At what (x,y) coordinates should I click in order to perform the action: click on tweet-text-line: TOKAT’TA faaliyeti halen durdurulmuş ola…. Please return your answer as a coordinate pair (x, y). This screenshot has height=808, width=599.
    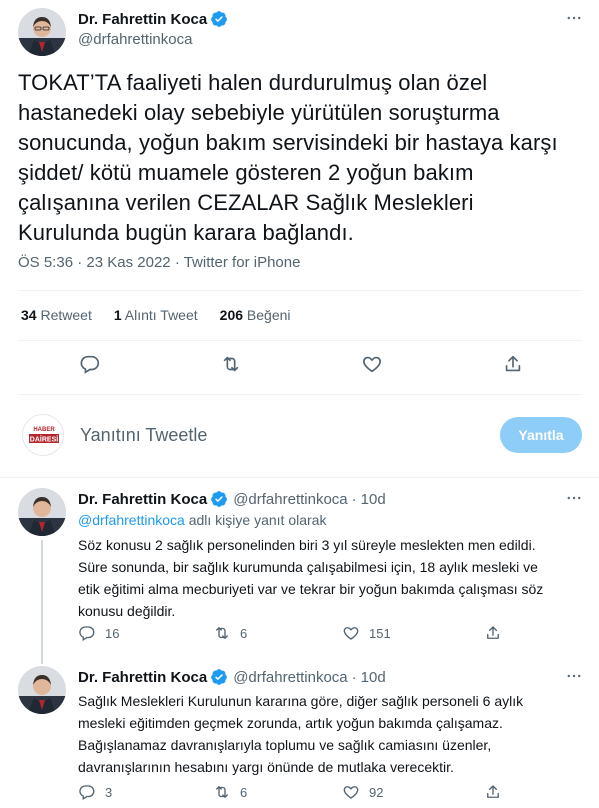
    Looking at the image, I should click on (253, 82).